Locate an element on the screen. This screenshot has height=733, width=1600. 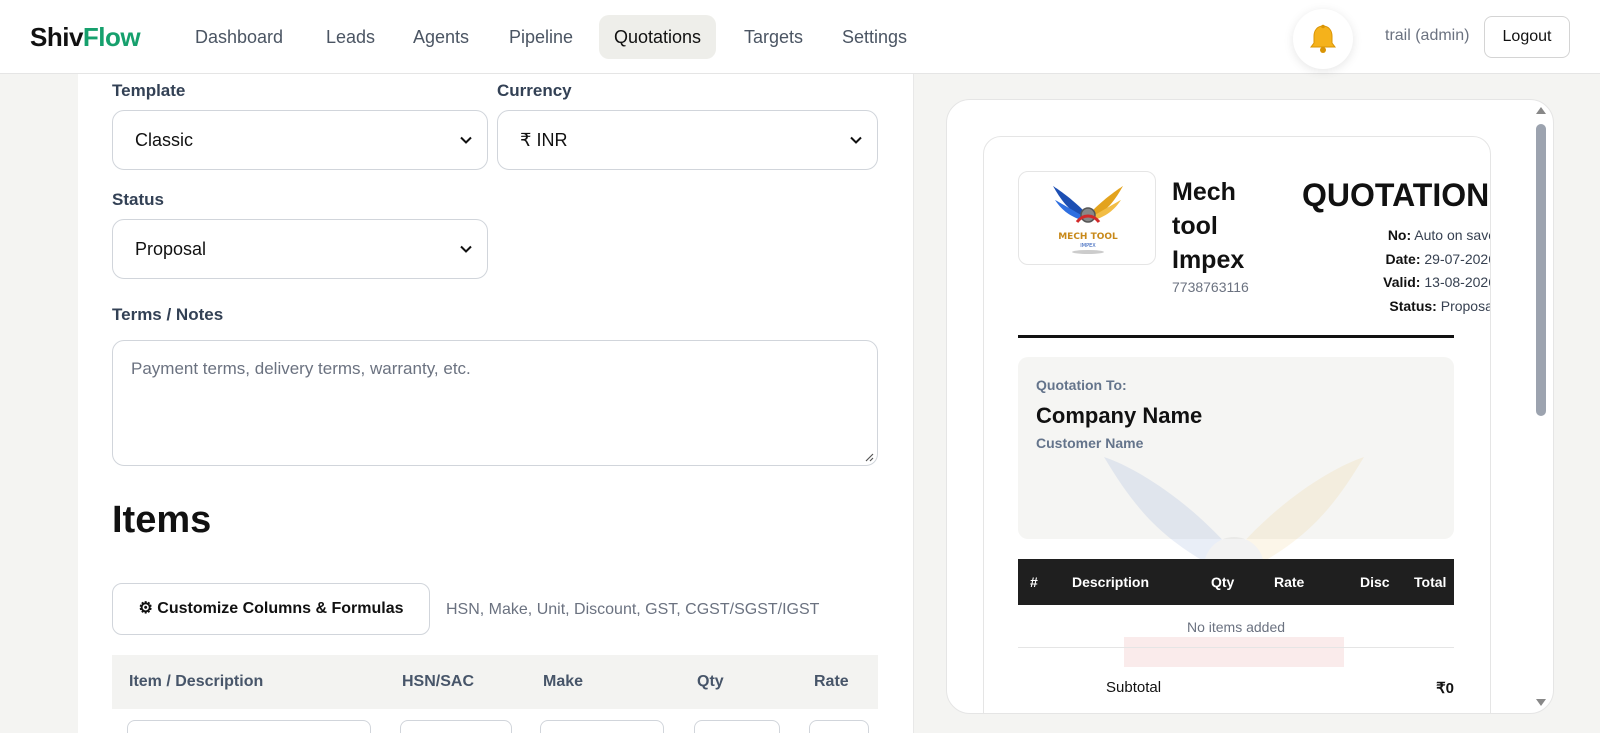
company-phone: 7738763116 is located at coordinates (1210, 287).